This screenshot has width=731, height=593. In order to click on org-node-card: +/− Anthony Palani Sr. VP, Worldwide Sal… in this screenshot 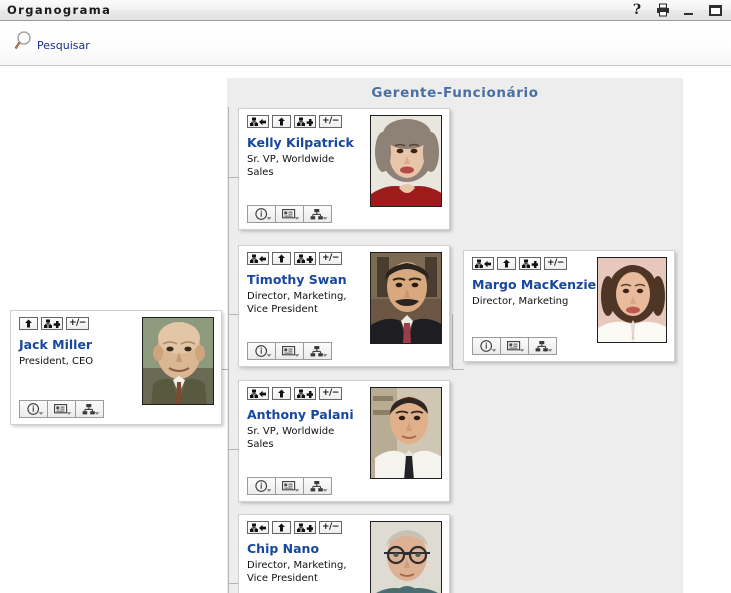, I will do `click(344, 441)`.